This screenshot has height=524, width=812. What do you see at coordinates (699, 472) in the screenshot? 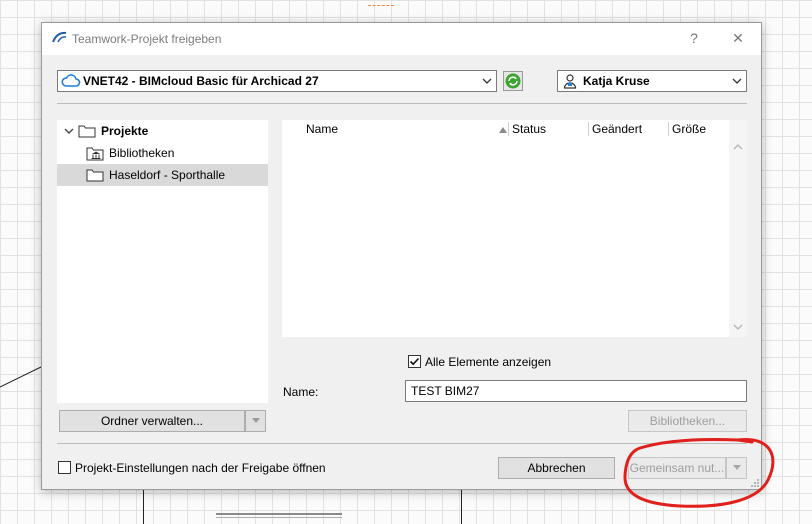
I see `annotation-circle` at bounding box center [699, 472].